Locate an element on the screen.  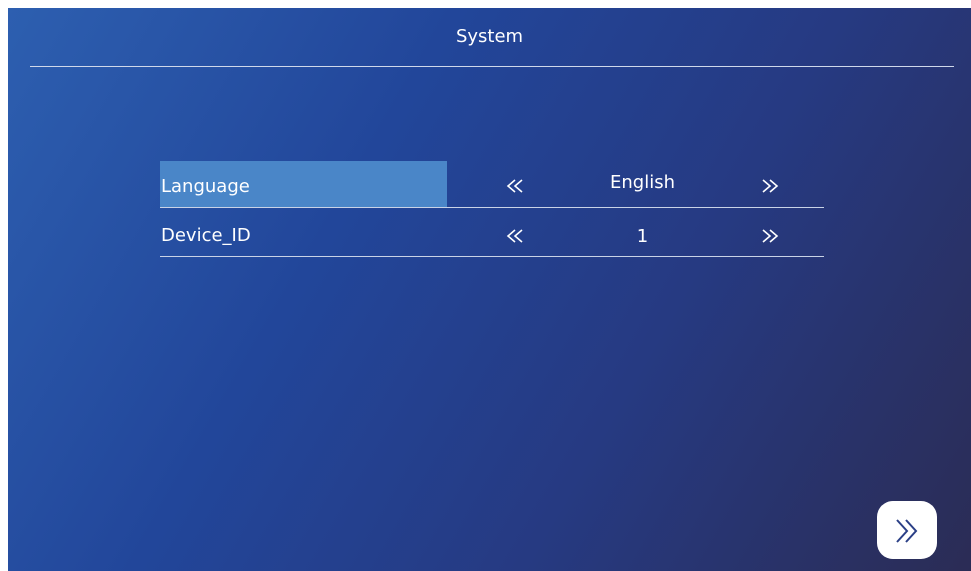
language-value: English is located at coordinates (642, 182).